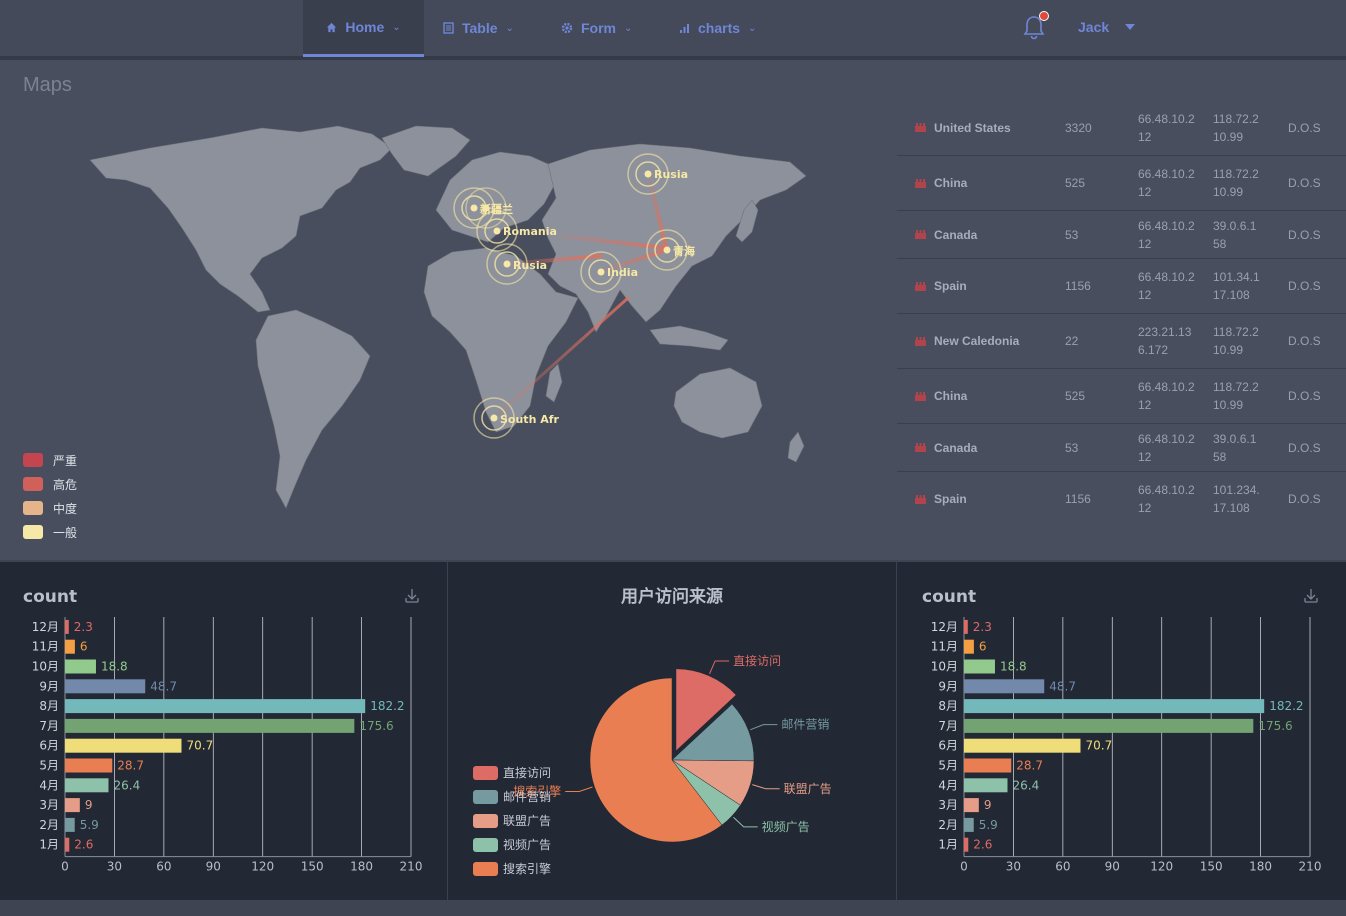  I want to click on legend-item-severe: 严重, so click(50, 460).